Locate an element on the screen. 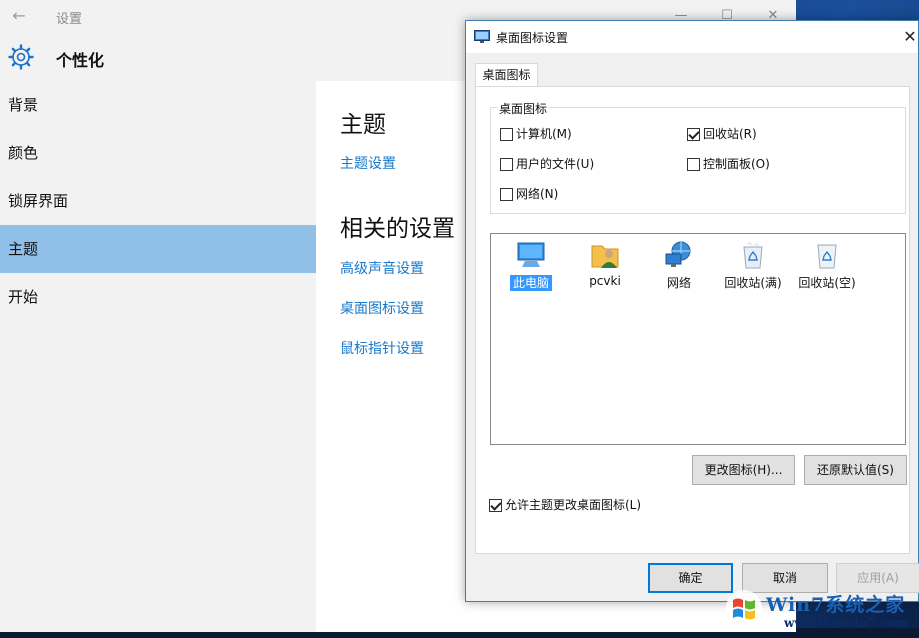  page-title: 主题 is located at coordinates (363, 125).